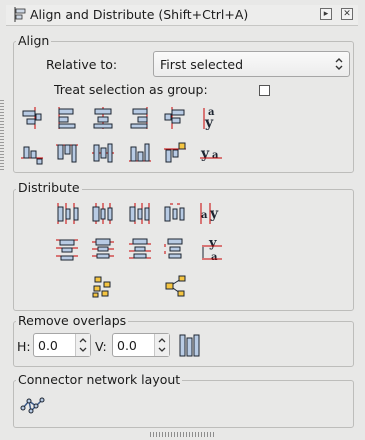  Describe the element at coordinates (82, 64) in the screenshot. I see `relative-to-label: Relative to:` at that location.